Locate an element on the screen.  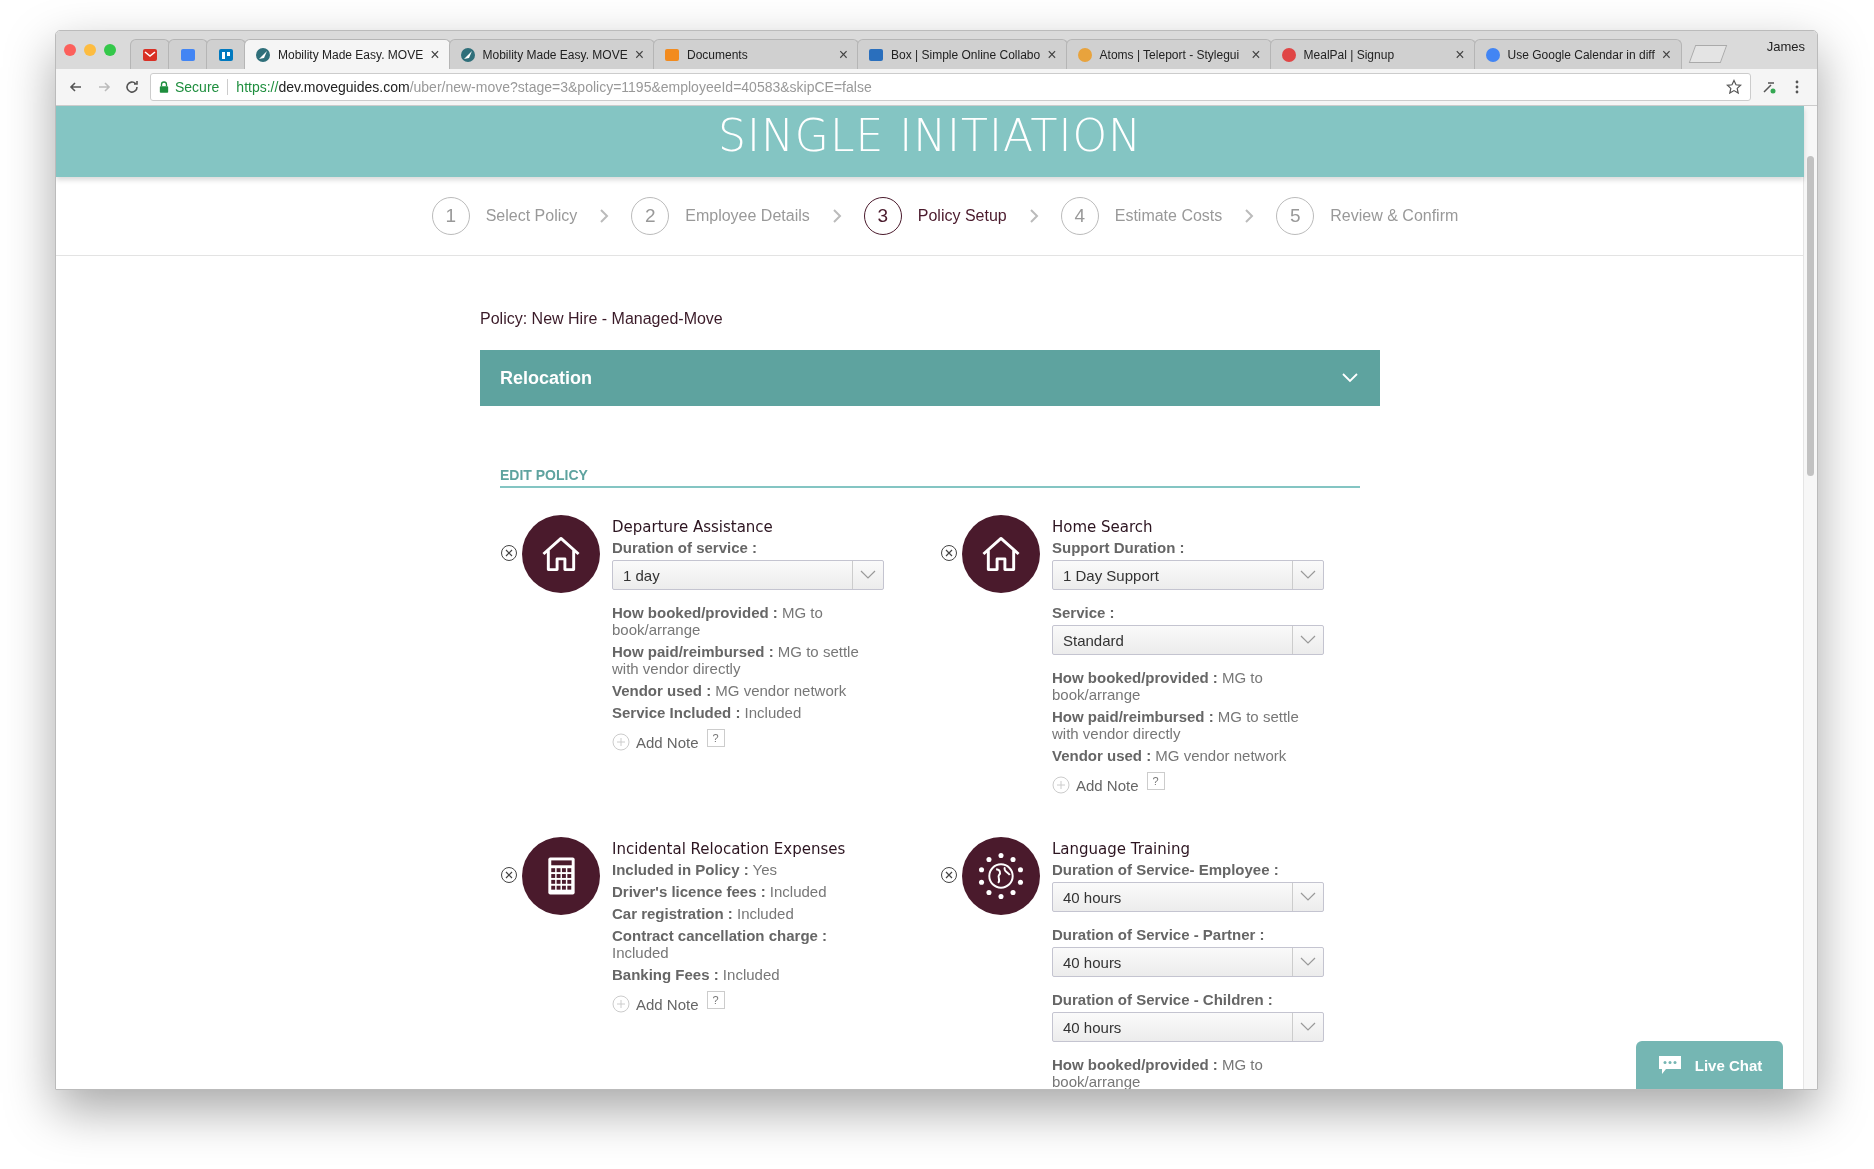
service-title: Home Search is located at coordinates (1103, 527).